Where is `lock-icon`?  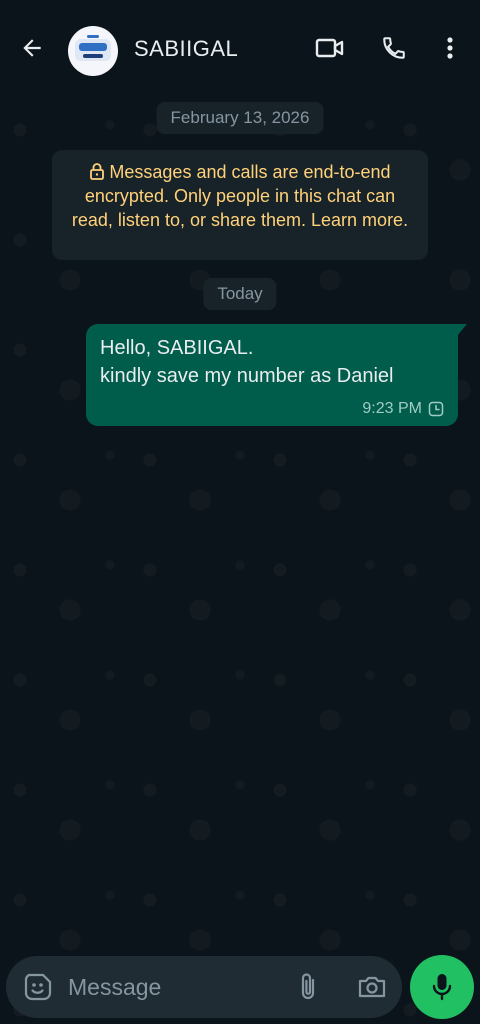
lock-icon is located at coordinates (97, 171).